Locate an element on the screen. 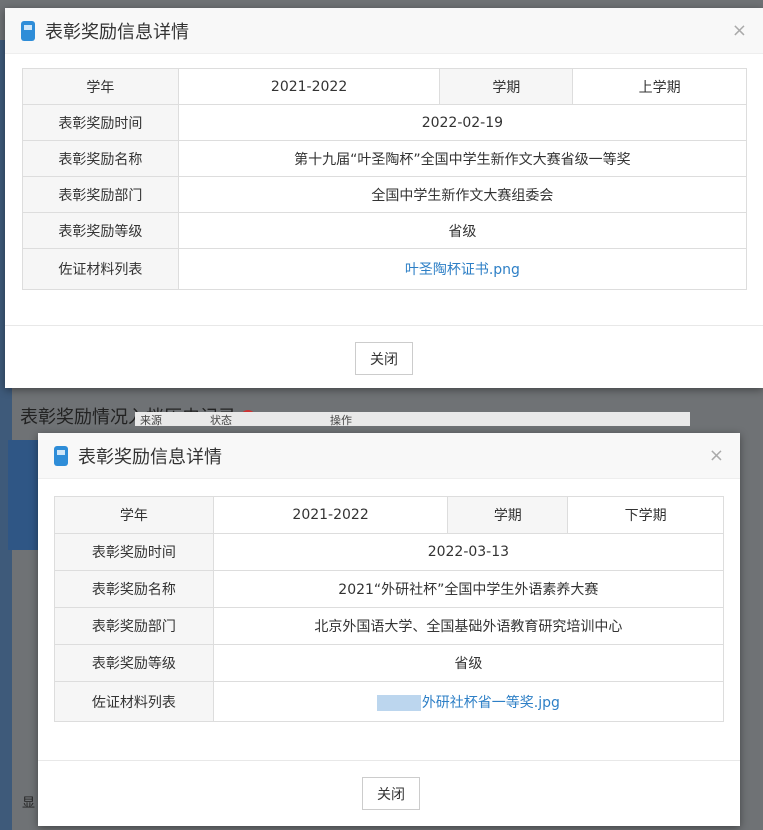 The image size is (763, 830). material-file-link: 叶圣陶杯证书.png is located at coordinates (462, 270).